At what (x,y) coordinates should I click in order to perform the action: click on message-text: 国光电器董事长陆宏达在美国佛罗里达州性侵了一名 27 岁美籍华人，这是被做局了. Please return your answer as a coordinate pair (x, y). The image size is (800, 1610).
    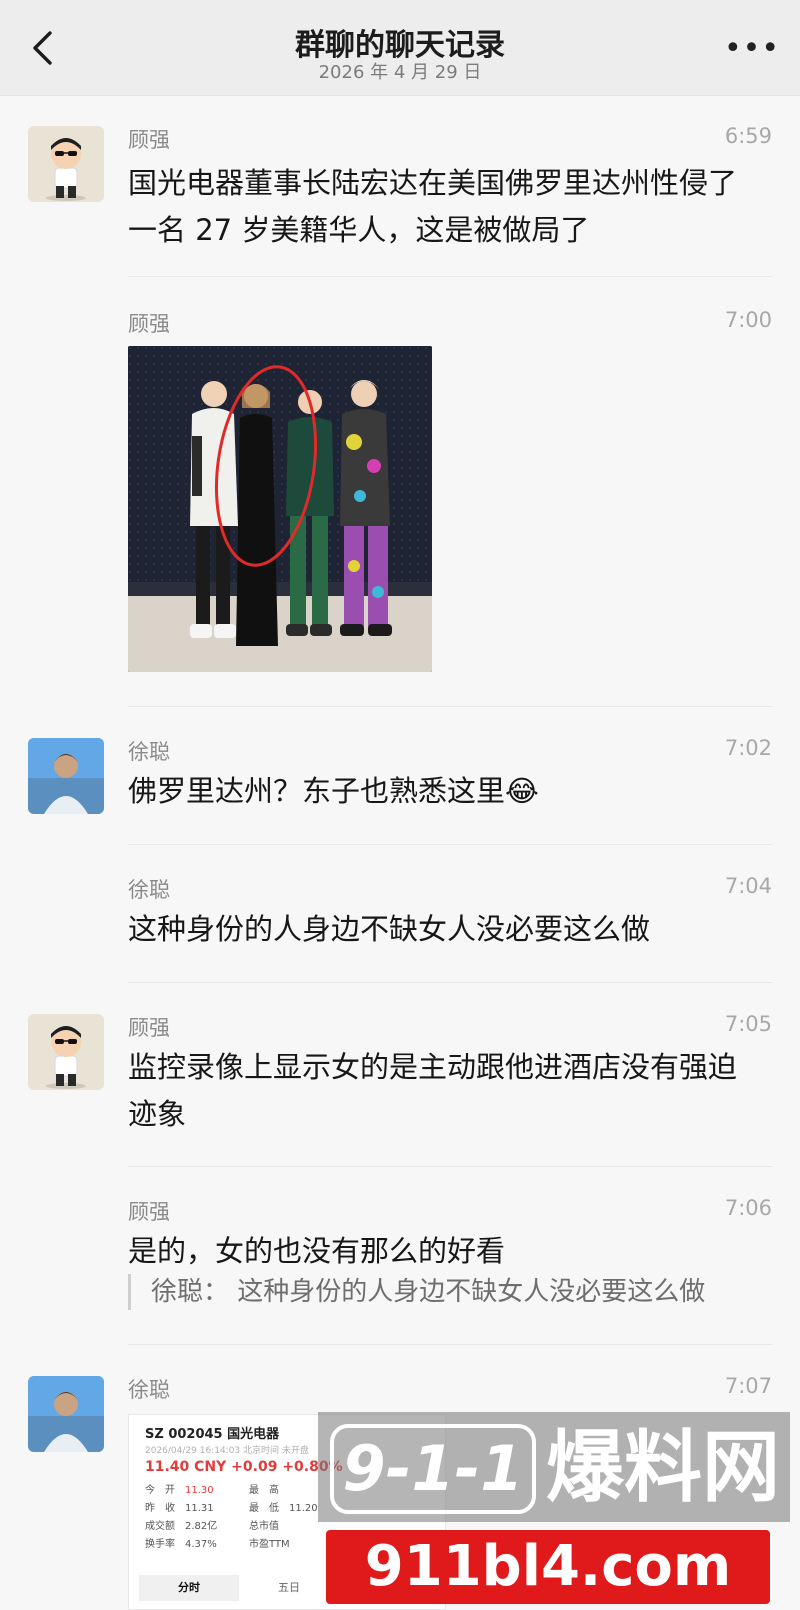
    Looking at the image, I should click on (433, 206).